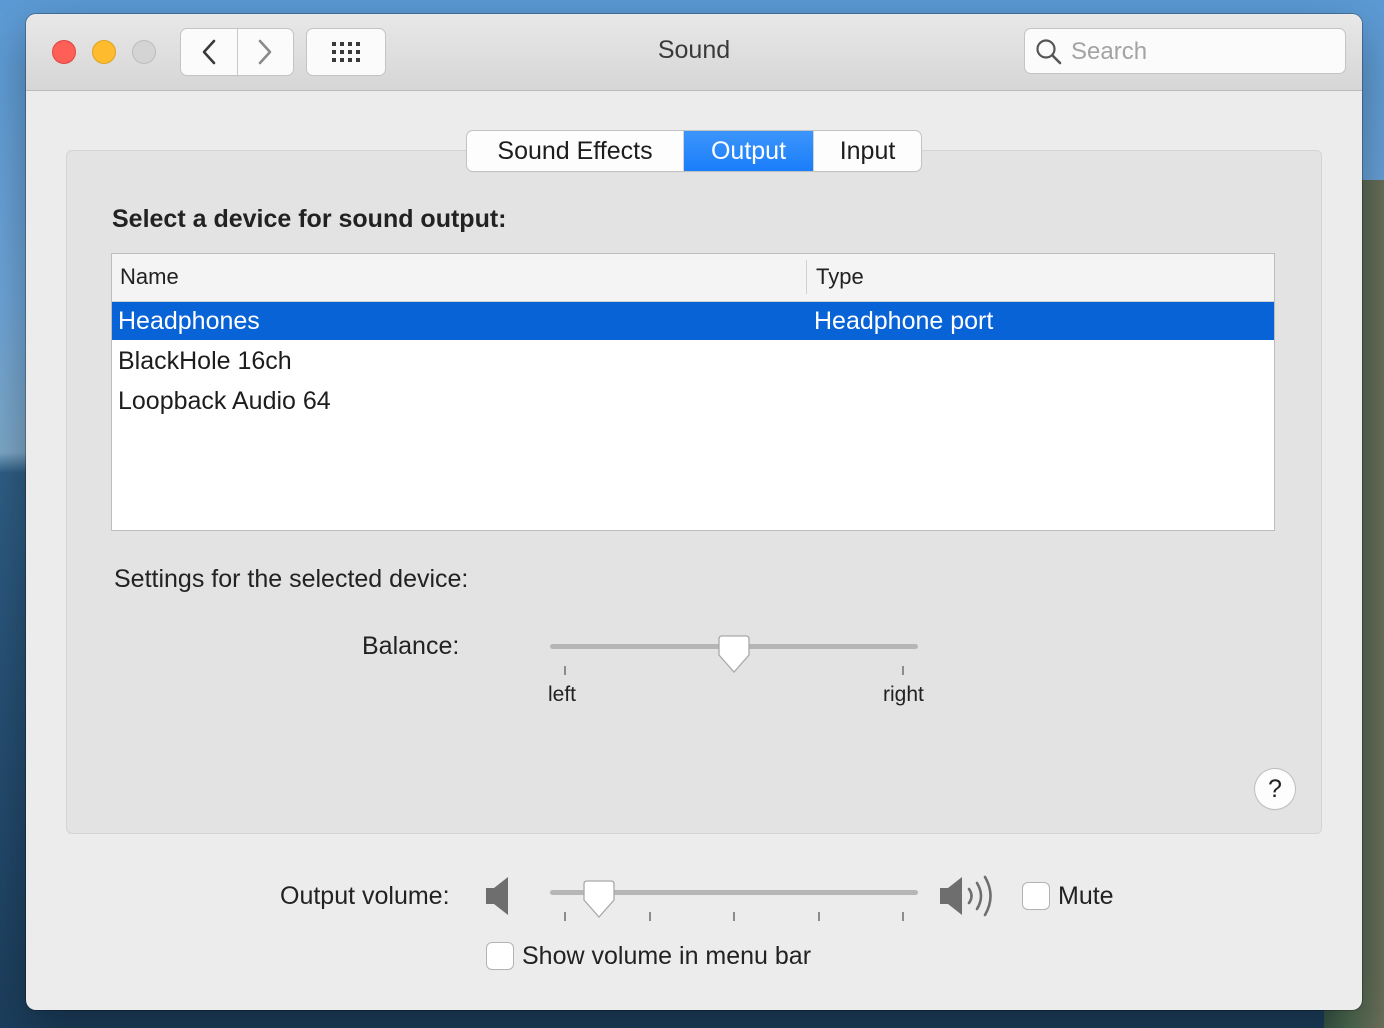 The image size is (1384, 1028). I want to click on balance-tick-right, so click(903, 670).